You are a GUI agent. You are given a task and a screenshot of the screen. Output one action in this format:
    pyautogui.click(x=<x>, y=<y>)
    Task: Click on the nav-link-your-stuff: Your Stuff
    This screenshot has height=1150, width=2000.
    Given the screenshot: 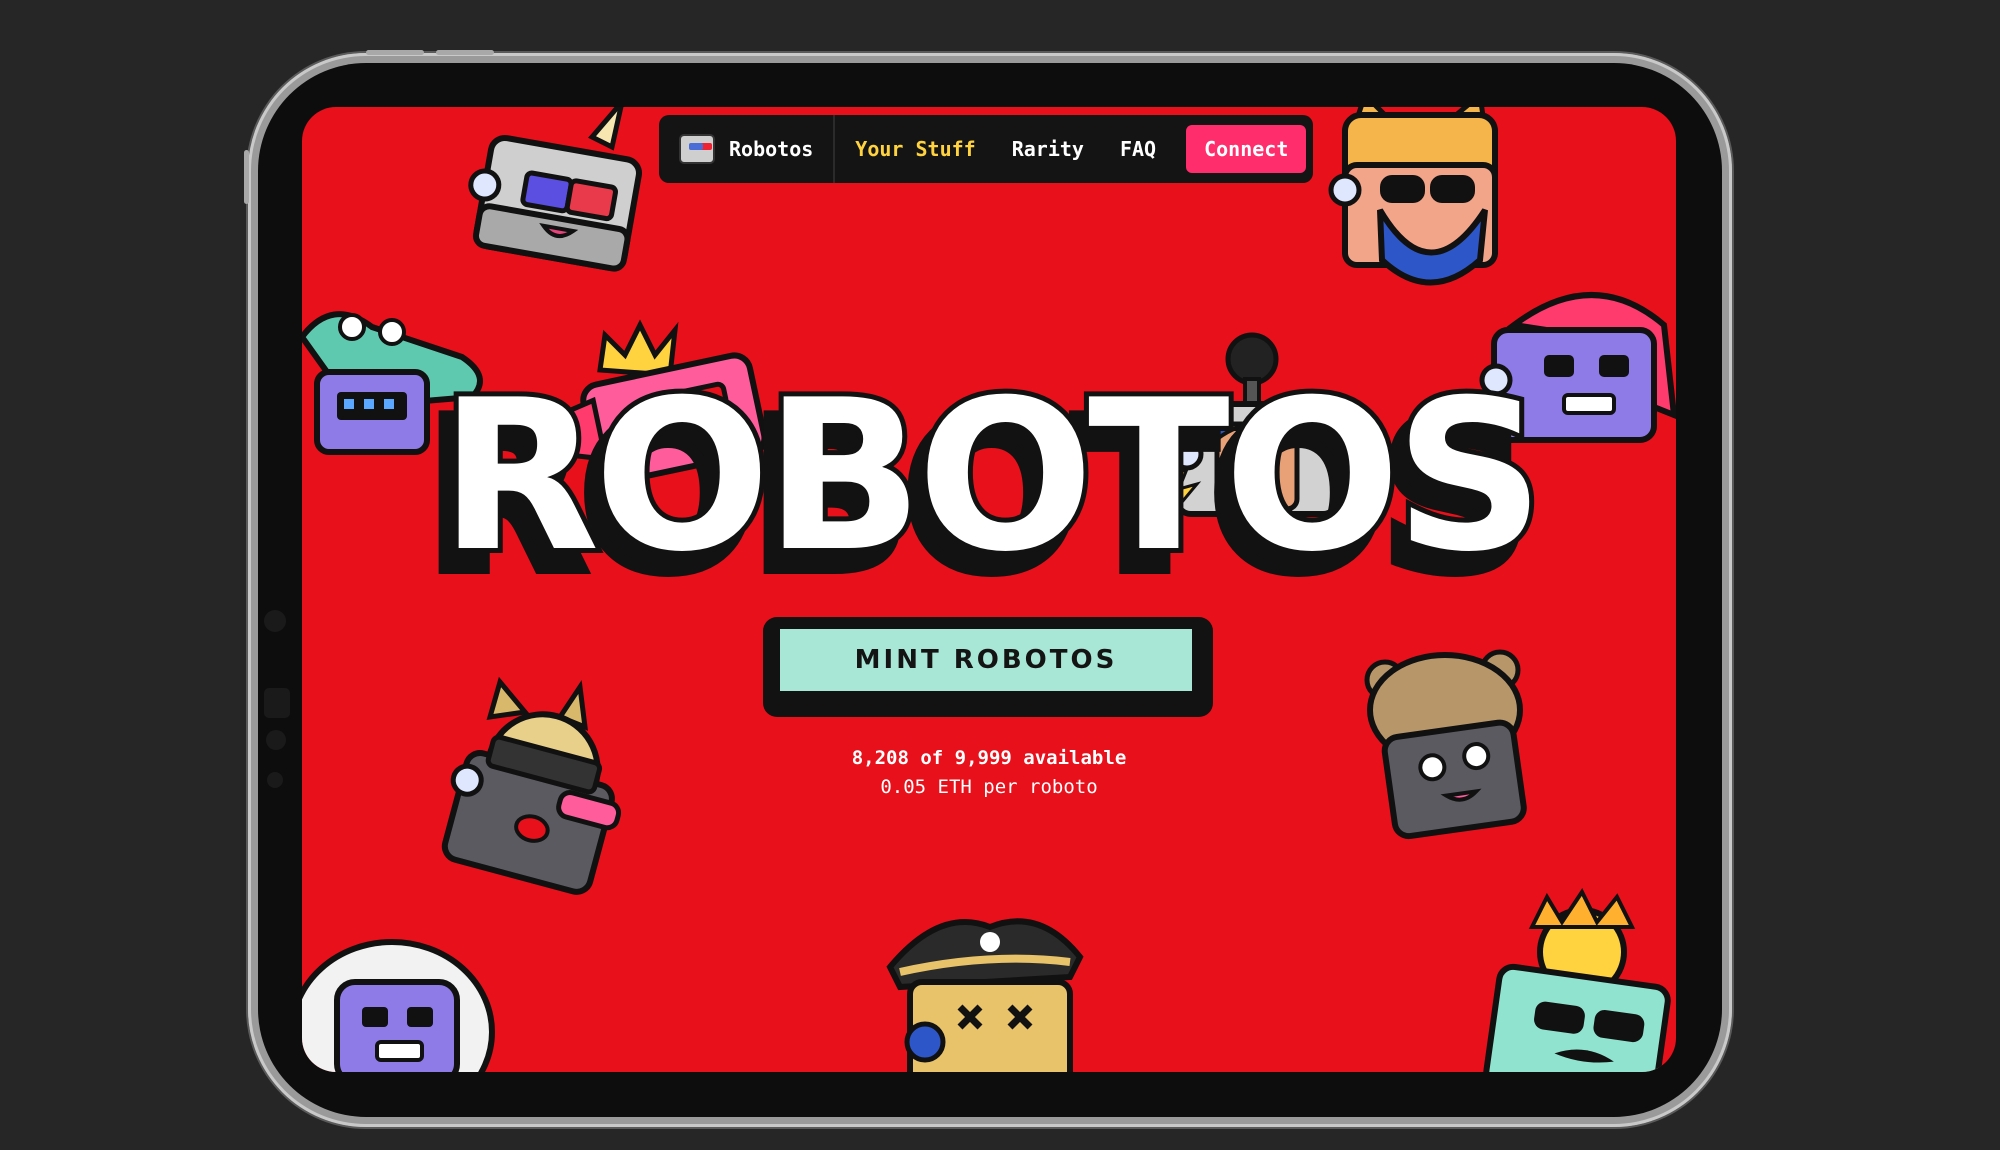 What is the action you would take?
    pyautogui.click(x=914, y=149)
    